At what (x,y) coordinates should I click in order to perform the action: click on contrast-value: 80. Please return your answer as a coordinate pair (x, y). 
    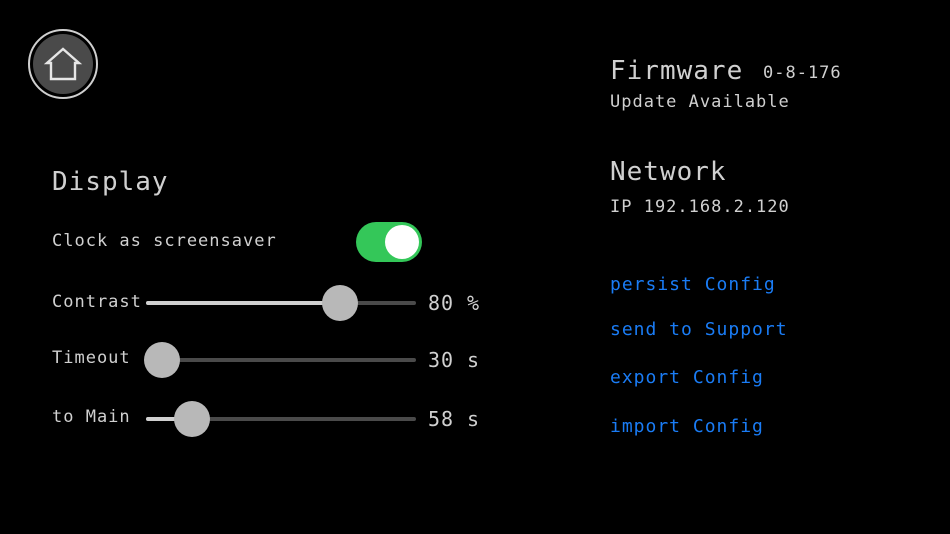
    Looking at the image, I should click on (441, 303).